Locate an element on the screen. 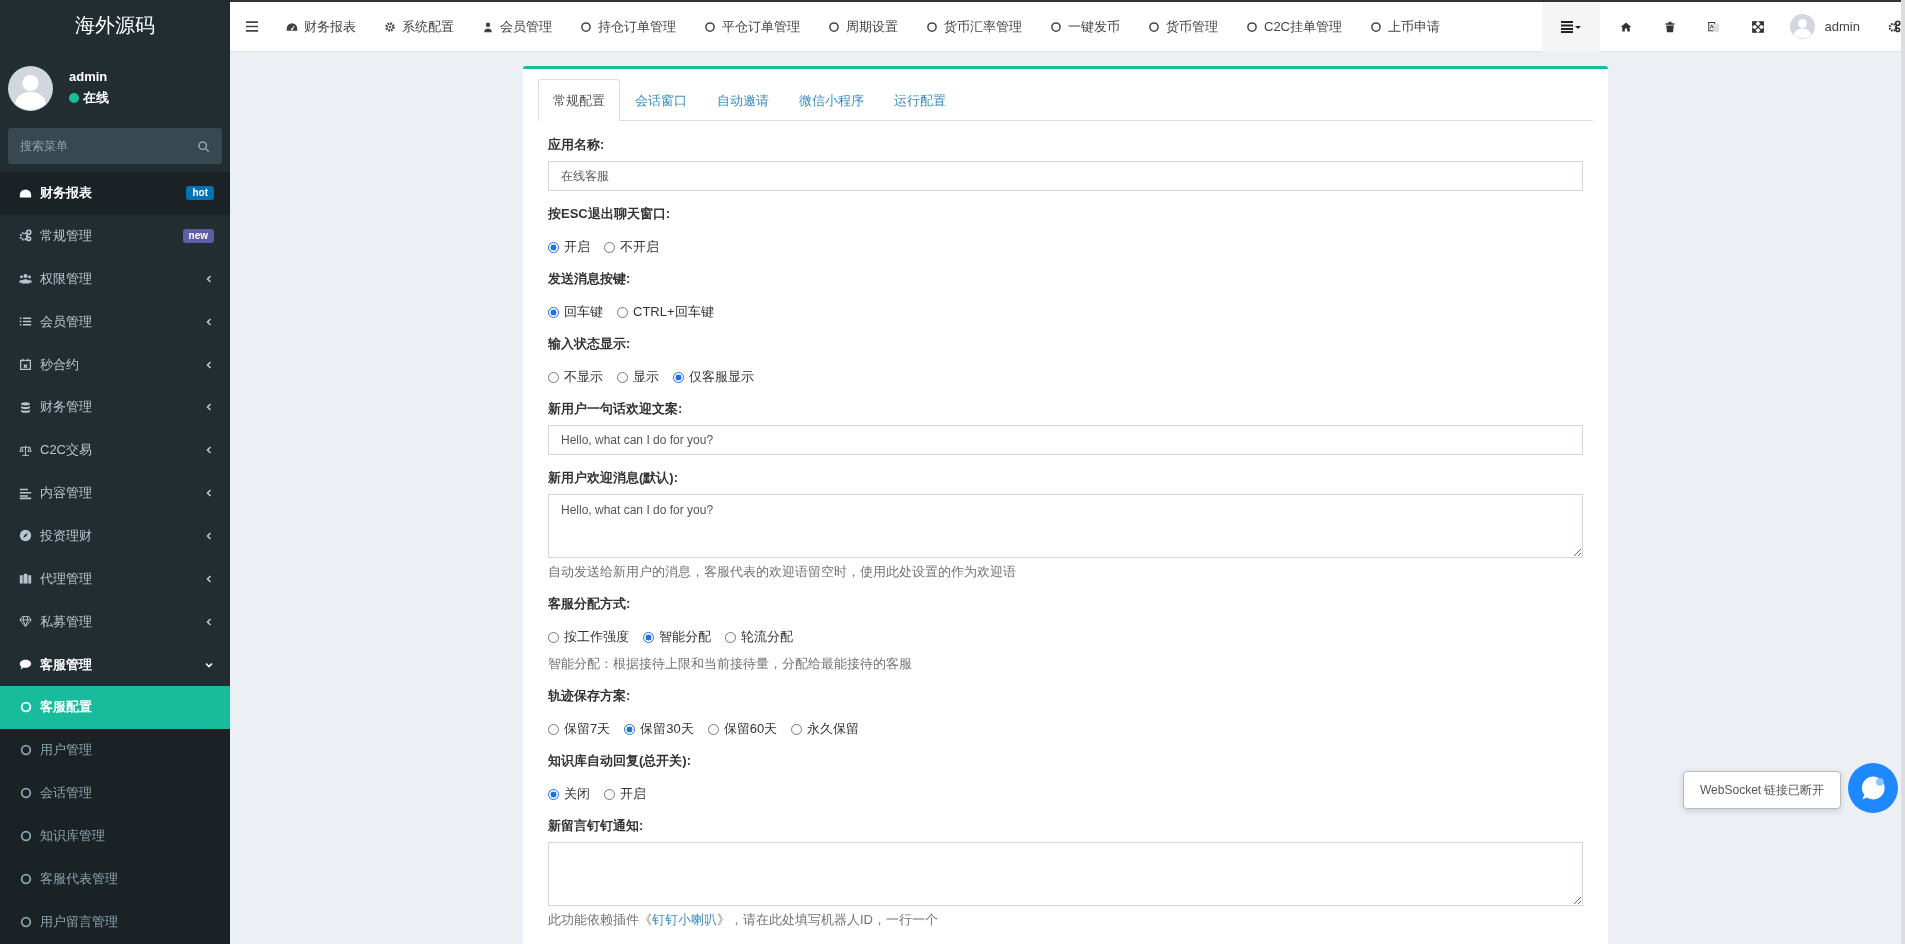 The width and height of the screenshot is (1905, 944). sidebar-menu-item: C2C交易 is located at coordinates (115, 450).